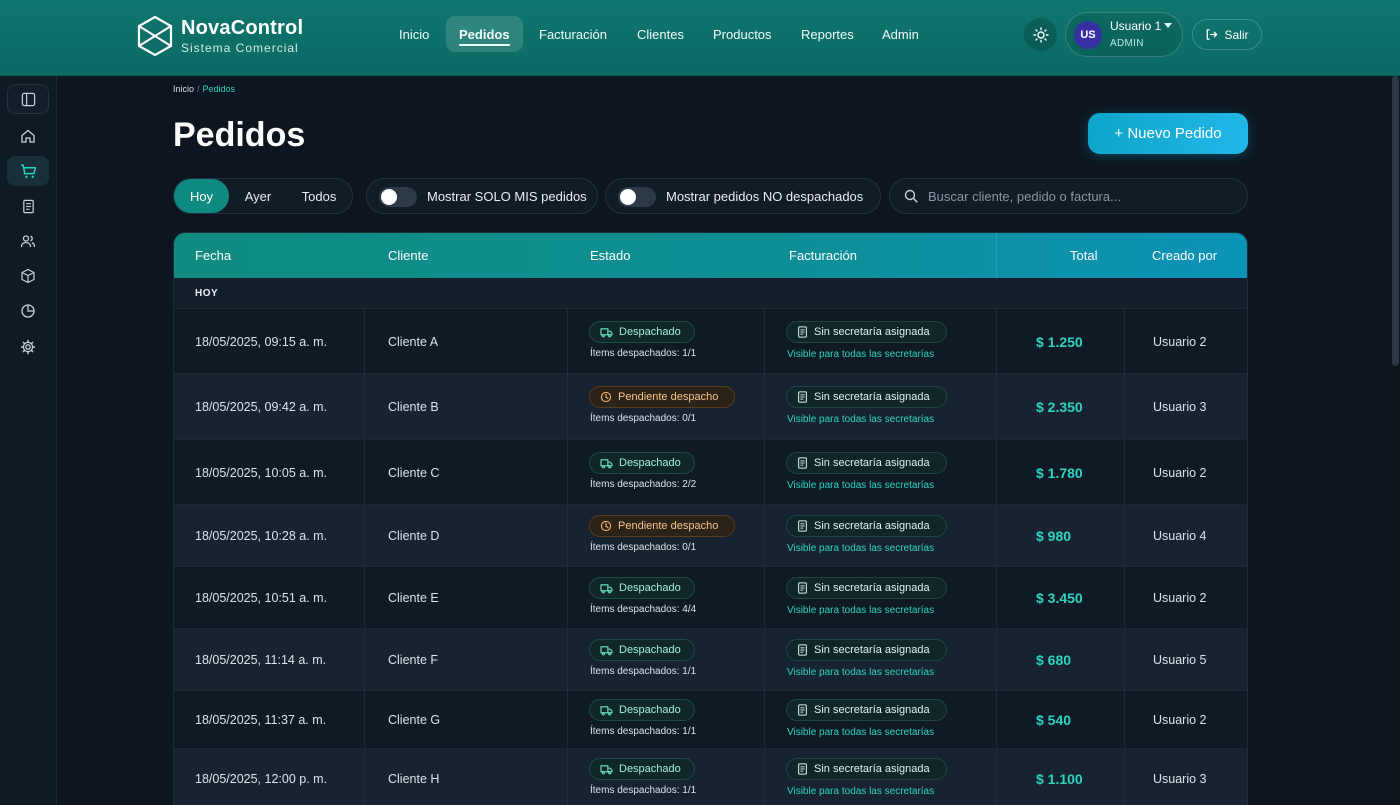 This screenshot has width=1400, height=805. Describe the element at coordinates (207, 293) in the screenshot. I see `group-label: HOY` at that location.